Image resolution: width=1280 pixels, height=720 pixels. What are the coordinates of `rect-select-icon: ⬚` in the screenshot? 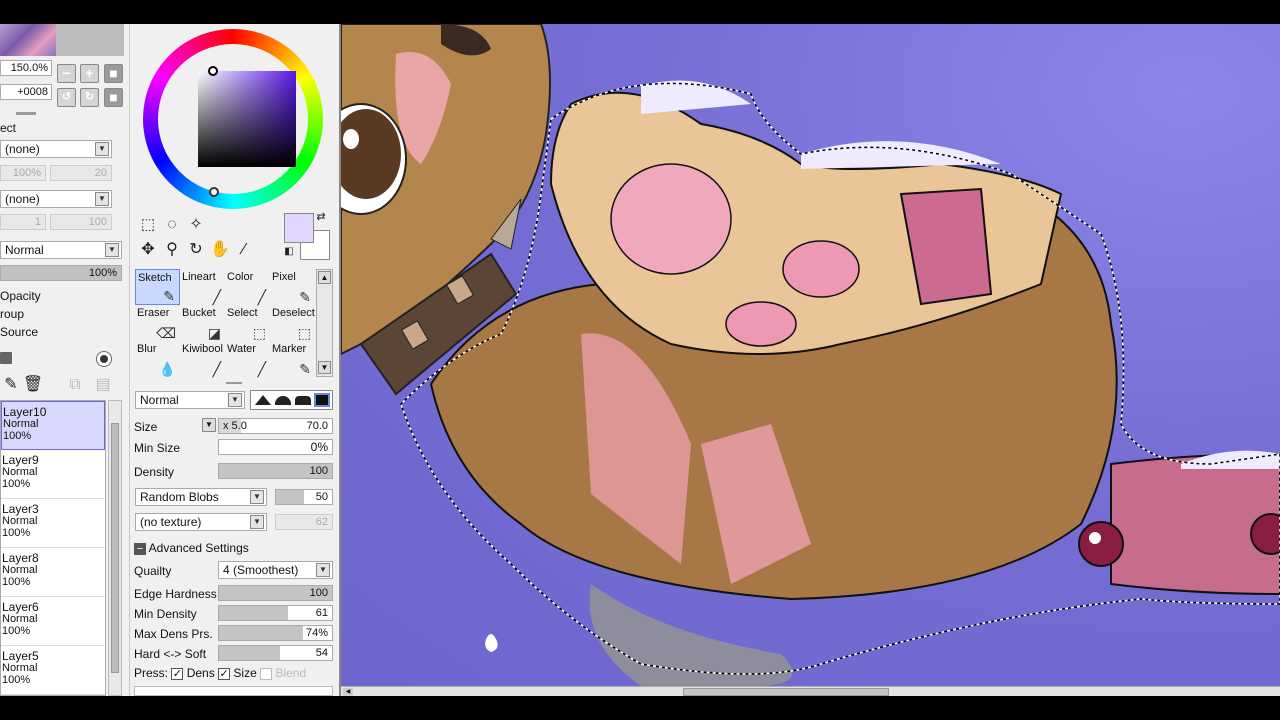 It's located at (148, 225).